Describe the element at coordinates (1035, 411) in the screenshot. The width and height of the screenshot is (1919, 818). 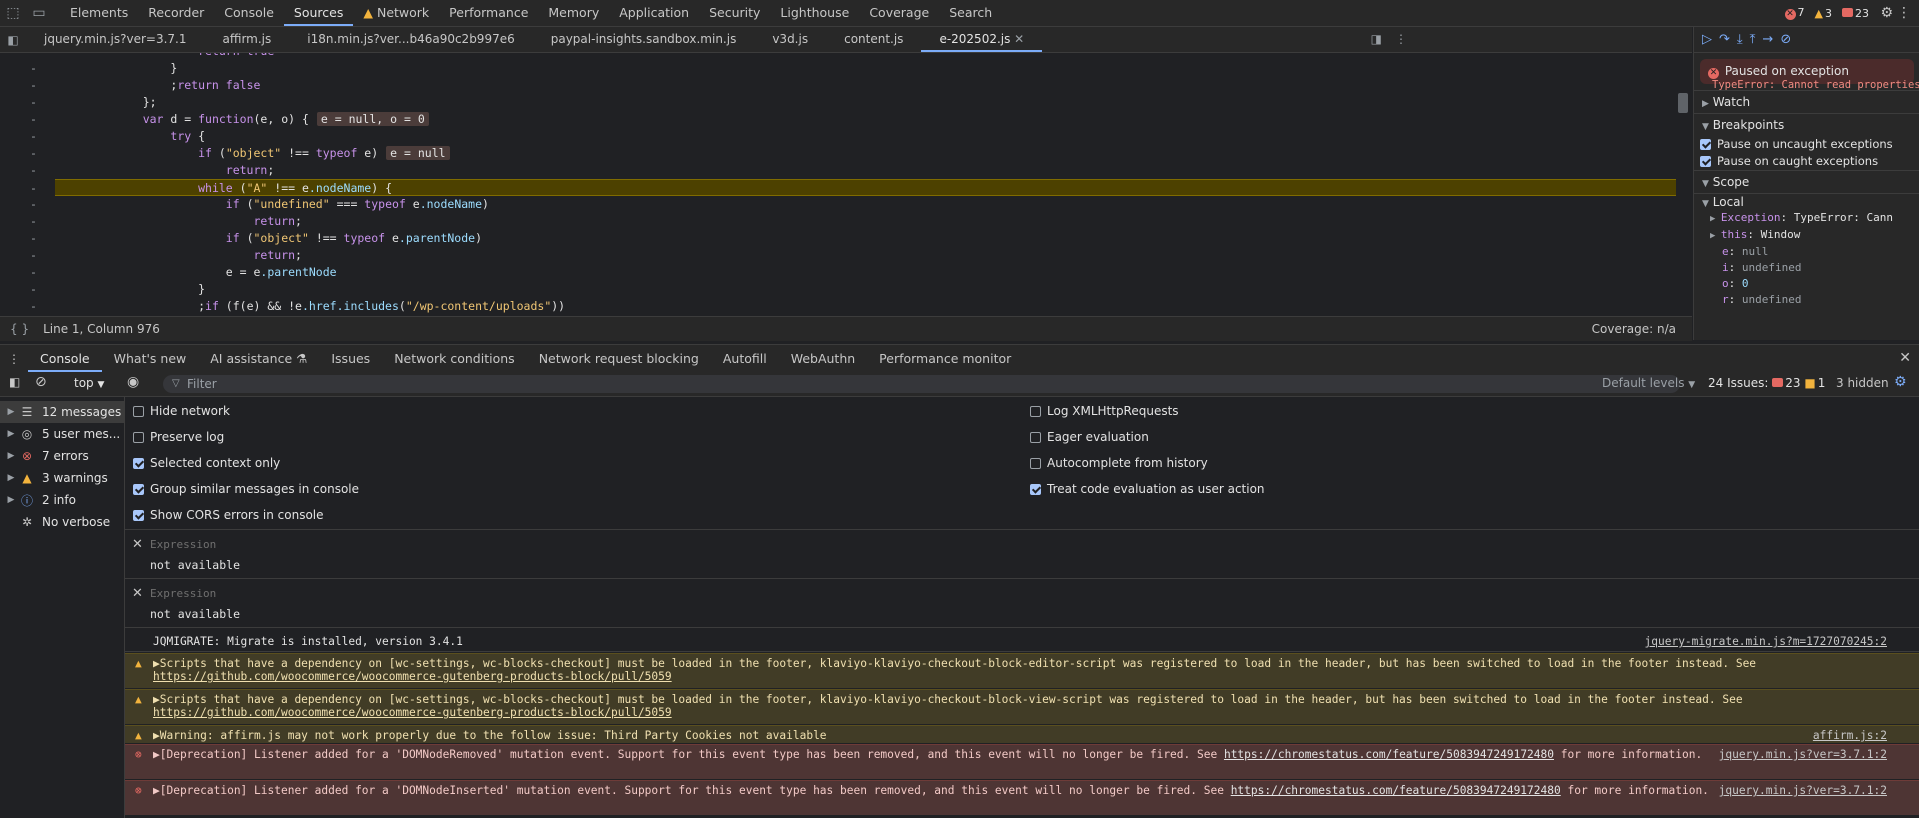
I see `checkbox-log-xmlhttprequests` at that location.